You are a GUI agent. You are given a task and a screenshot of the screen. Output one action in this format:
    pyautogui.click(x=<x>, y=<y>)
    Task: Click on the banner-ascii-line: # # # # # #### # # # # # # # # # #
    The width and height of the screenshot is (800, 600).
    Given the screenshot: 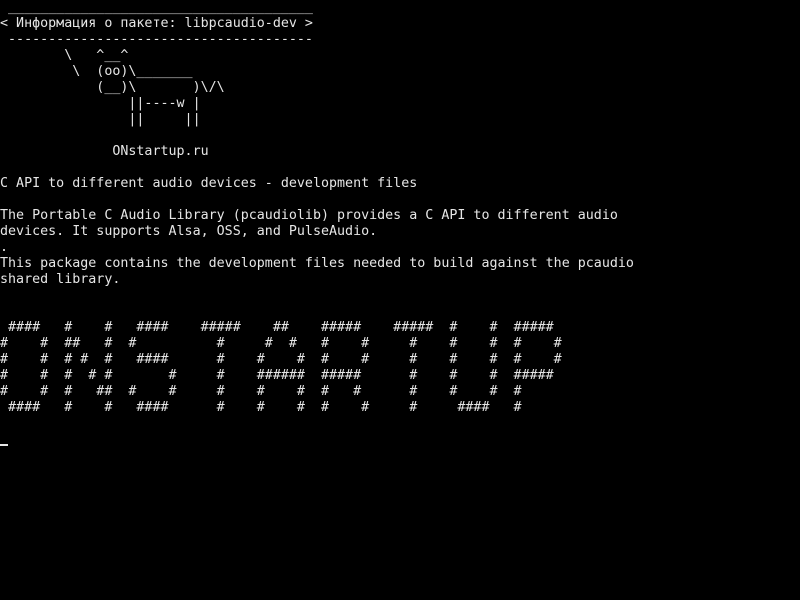 What is the action you would take?
    pyautogui.click(x=281, y=359)
    